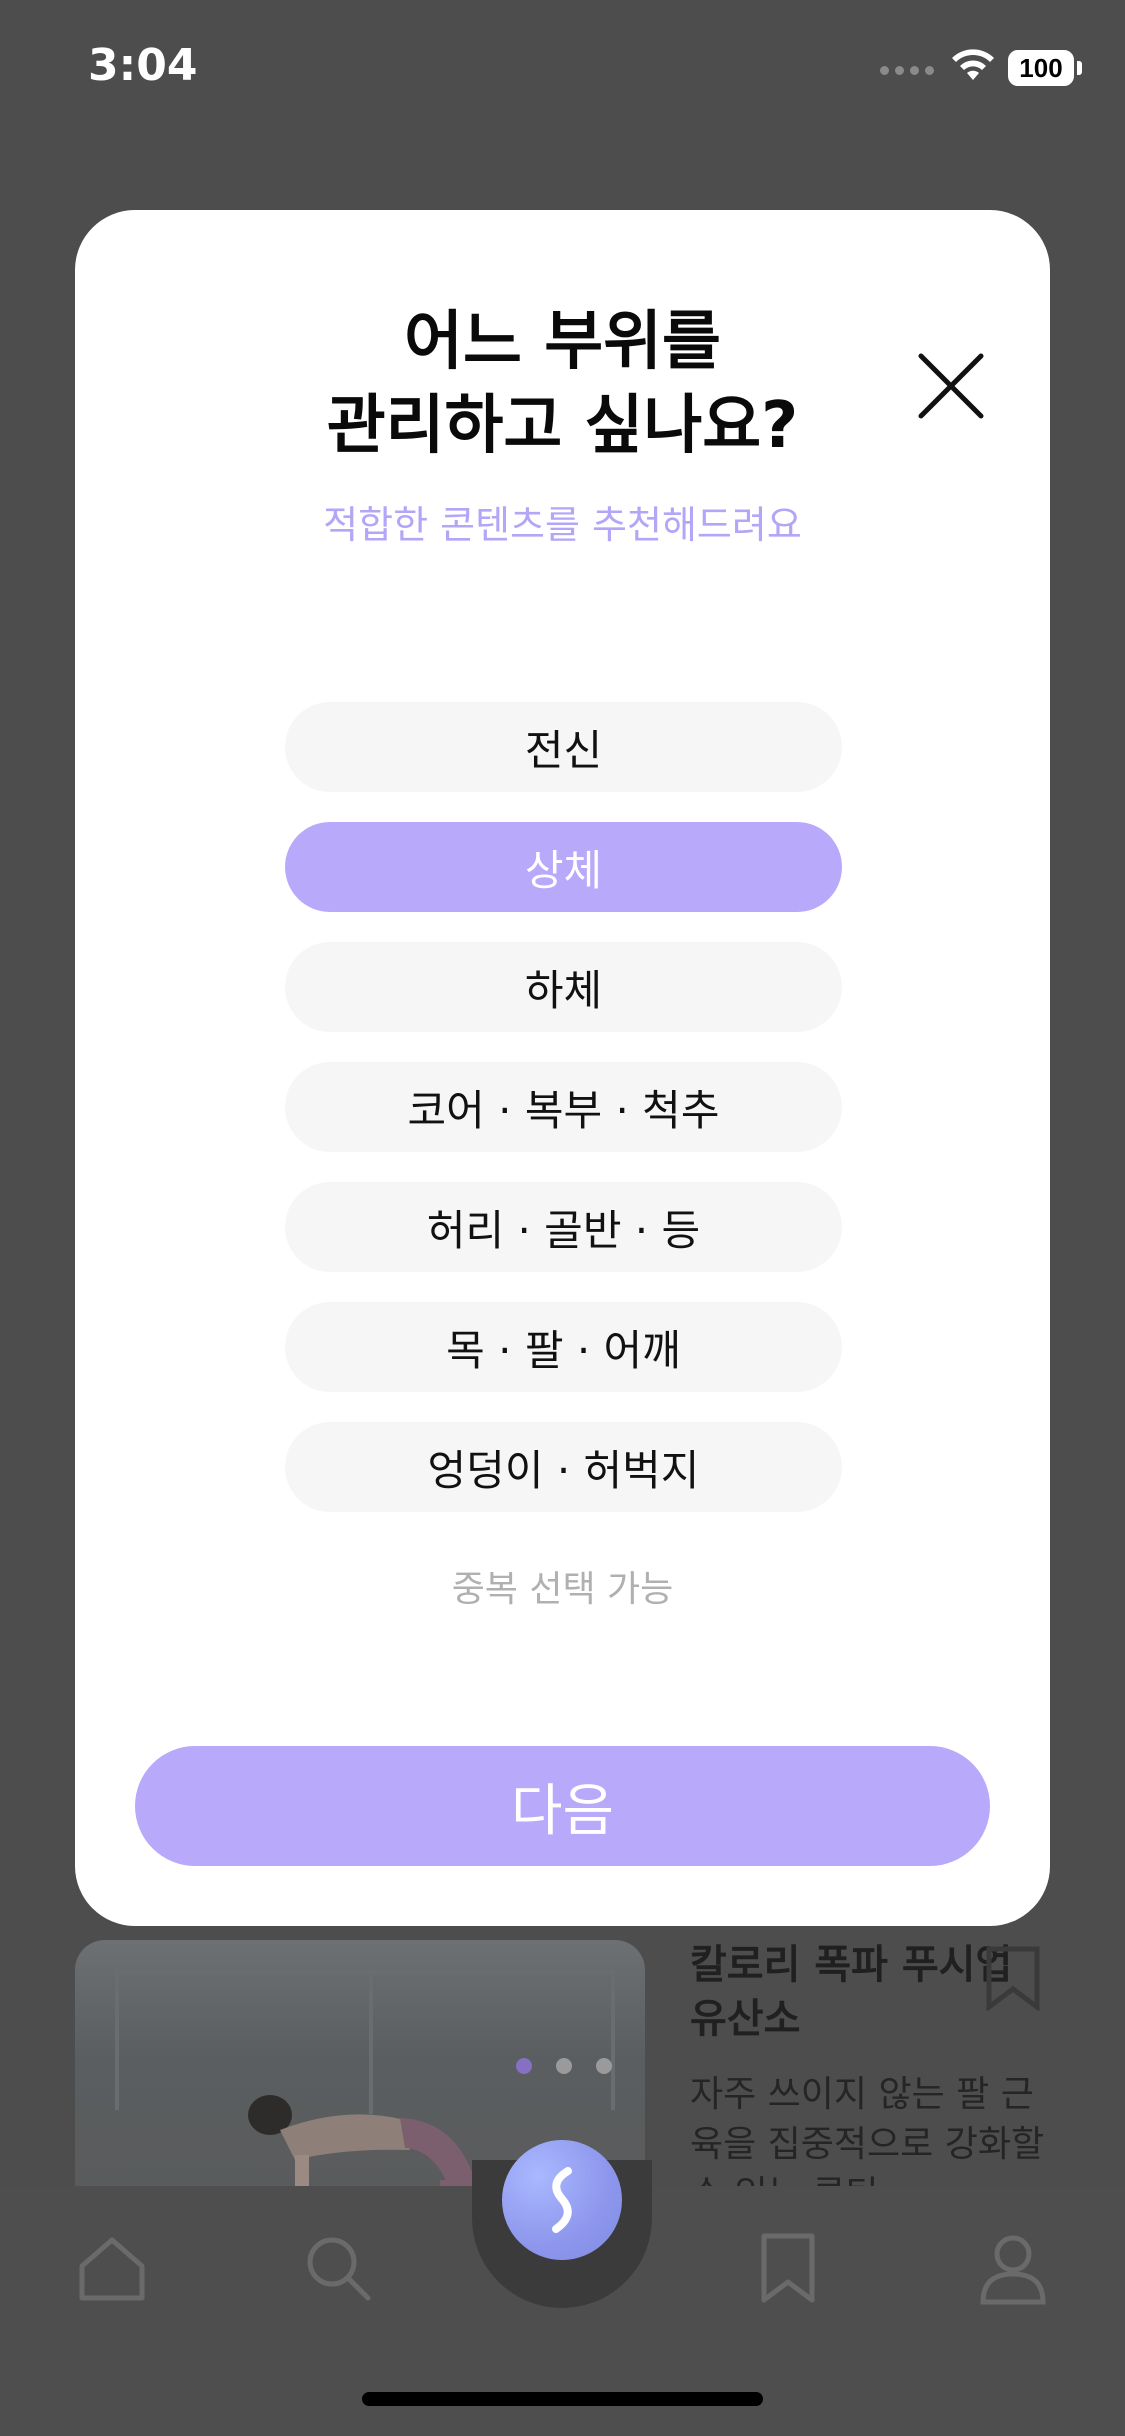  What do you see at coordinates (851, 1992) in the screenshot?
I see `article-title: 칼로리 폭파 푸시업 유산소` at bounding box center [851, 1992].